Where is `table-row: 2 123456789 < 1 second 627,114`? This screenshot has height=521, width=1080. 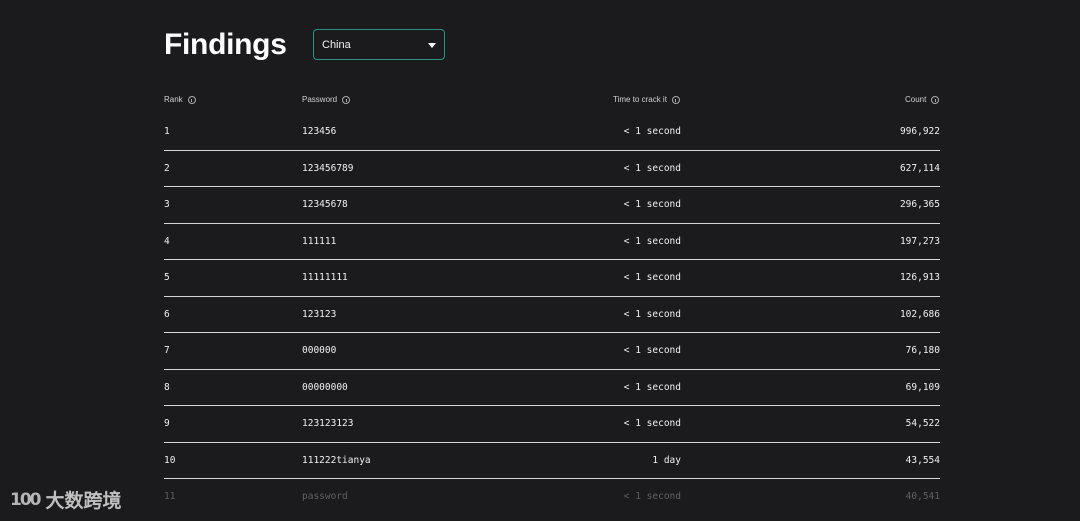 table-row: 2 123456789 < 1 second 627,114 is located at coordinates (552, 169).